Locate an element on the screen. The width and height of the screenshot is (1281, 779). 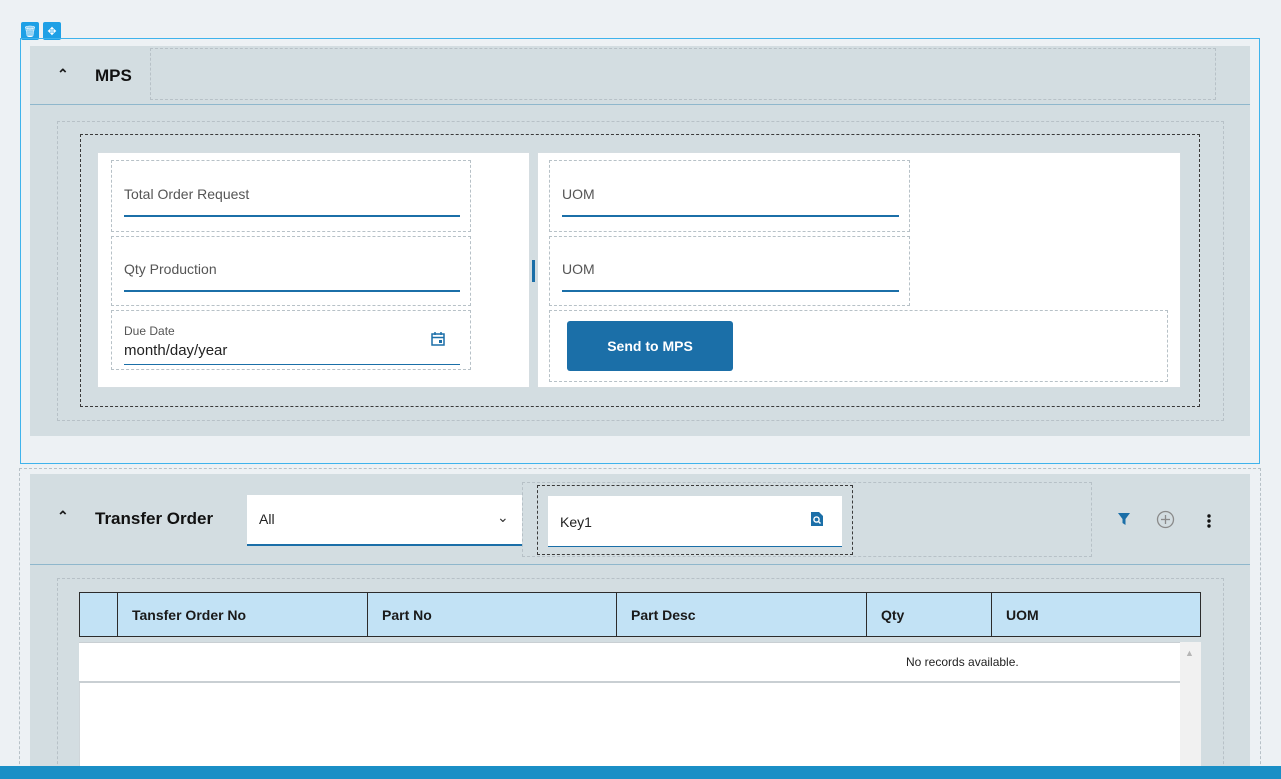
collapse-mps-icon: ⌃ is located at coordinates (63, 74).